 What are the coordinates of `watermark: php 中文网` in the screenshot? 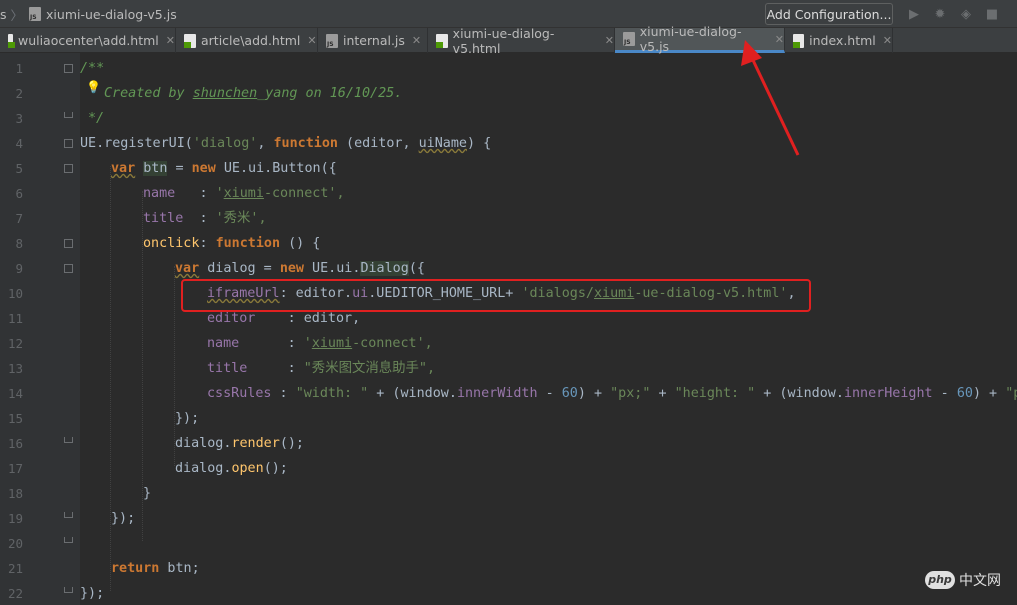 It's located at (963, 580).